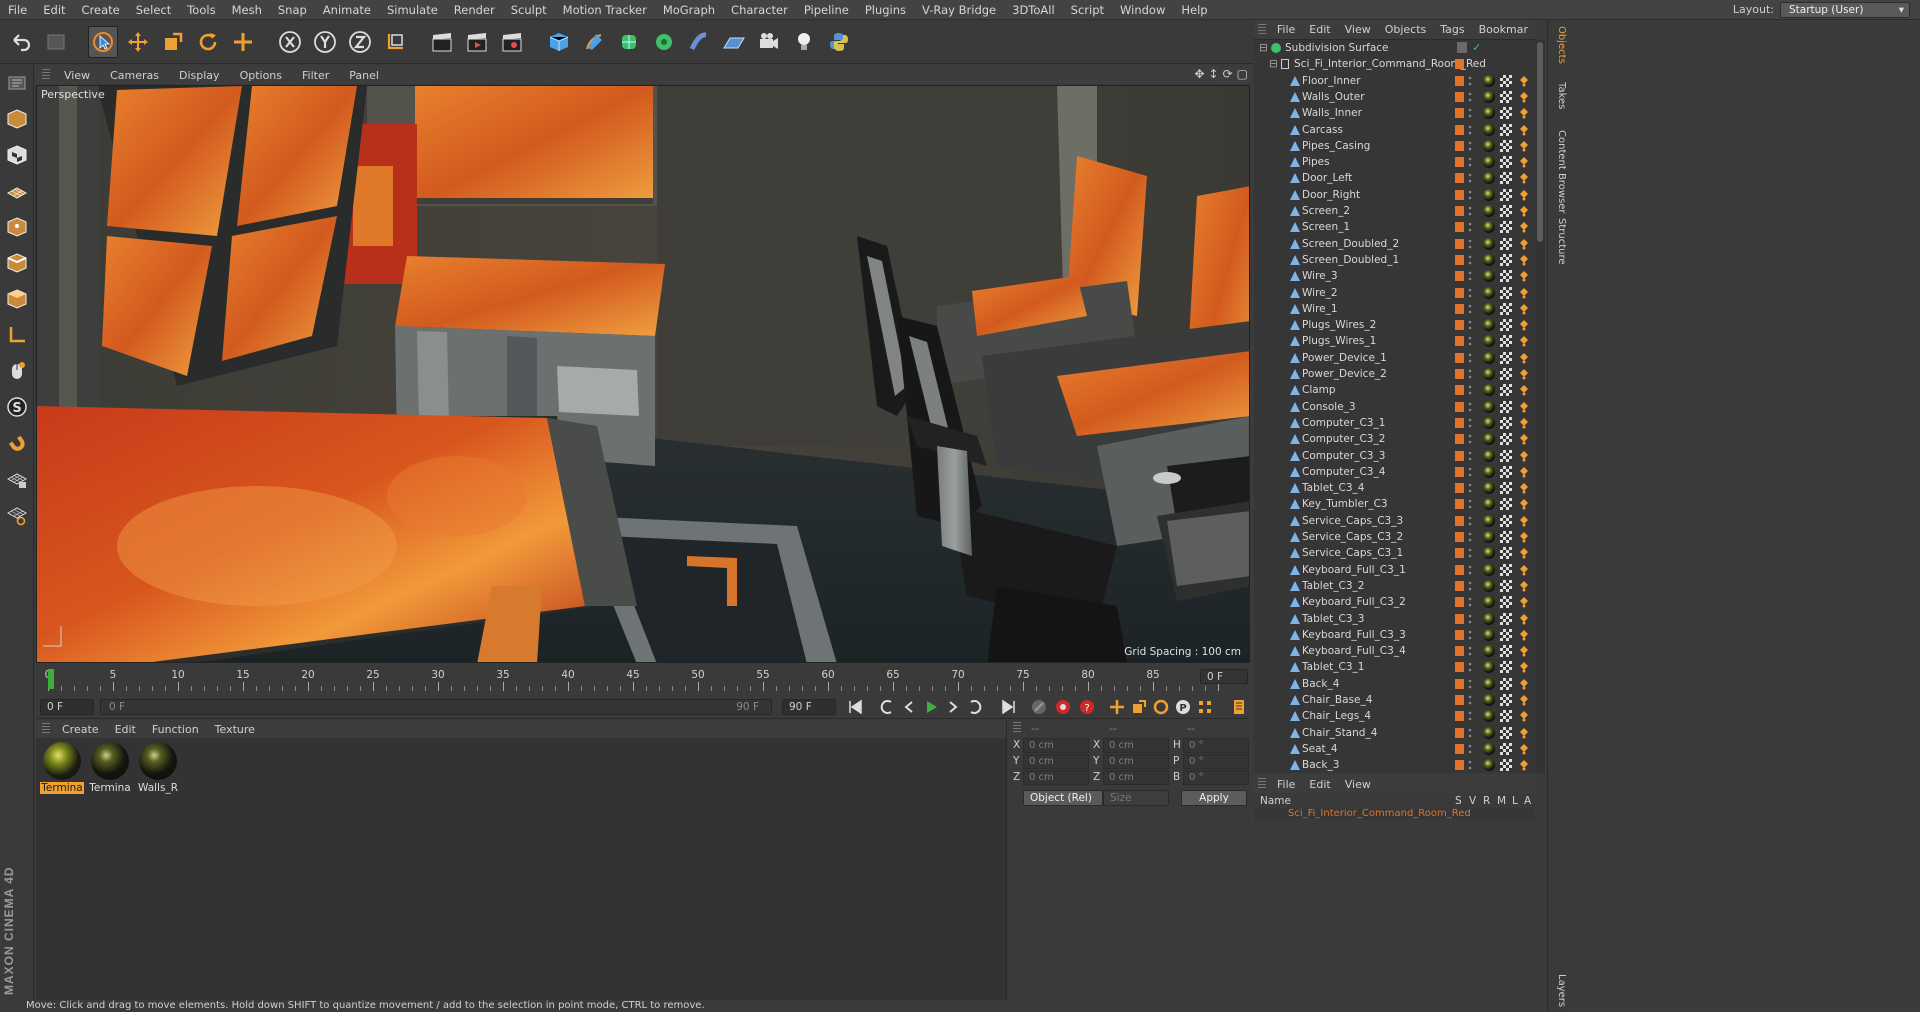  What do you see at coordinates (54, 10) in the screenshot?
I see `menu-edit: Edit` at bounding box center [54, 10].